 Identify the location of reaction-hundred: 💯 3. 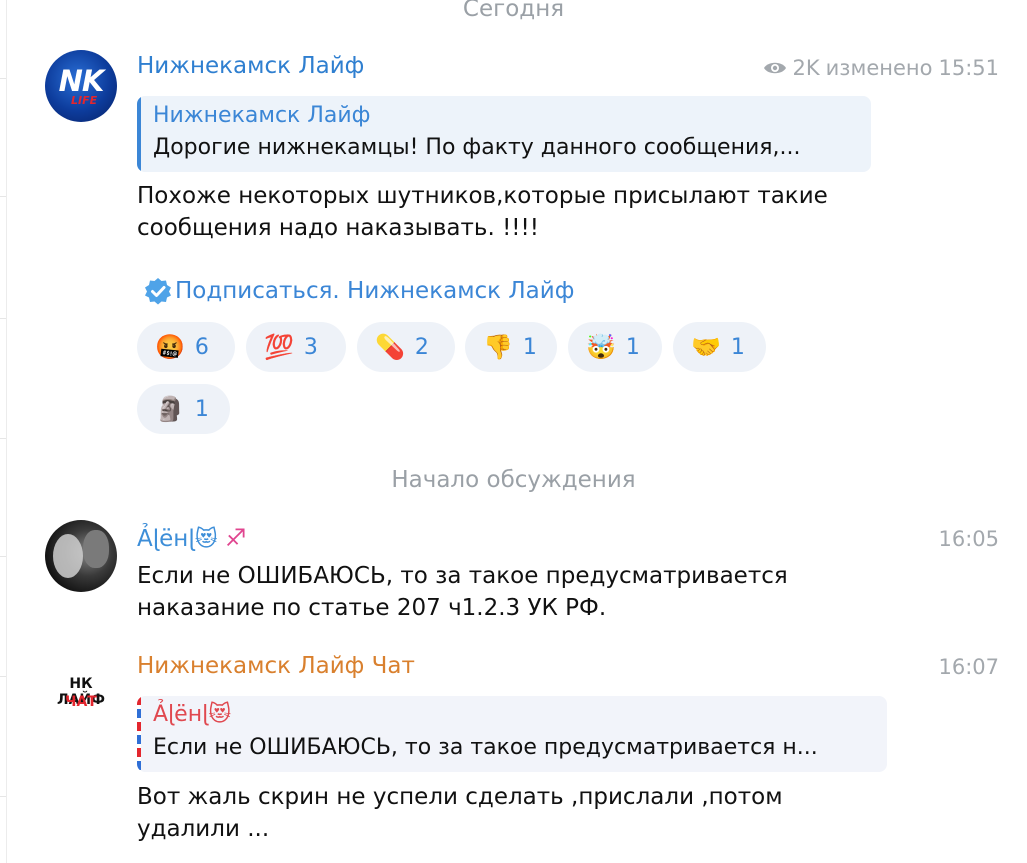
(296, 347).